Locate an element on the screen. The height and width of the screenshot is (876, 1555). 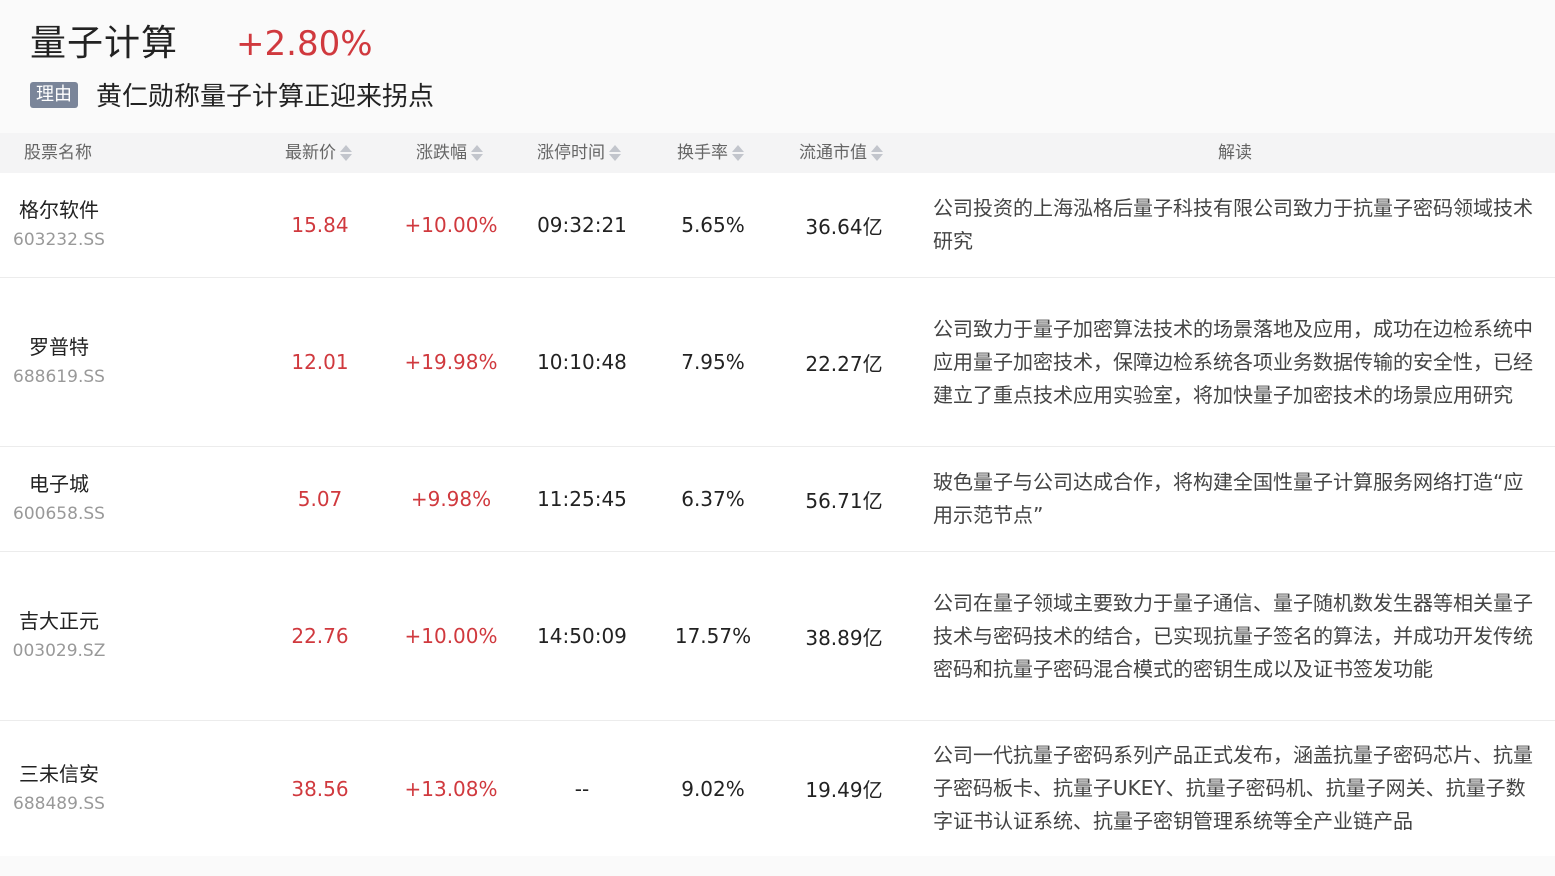
col-header-desc: 解读 is located at coordinates (1235, 153).